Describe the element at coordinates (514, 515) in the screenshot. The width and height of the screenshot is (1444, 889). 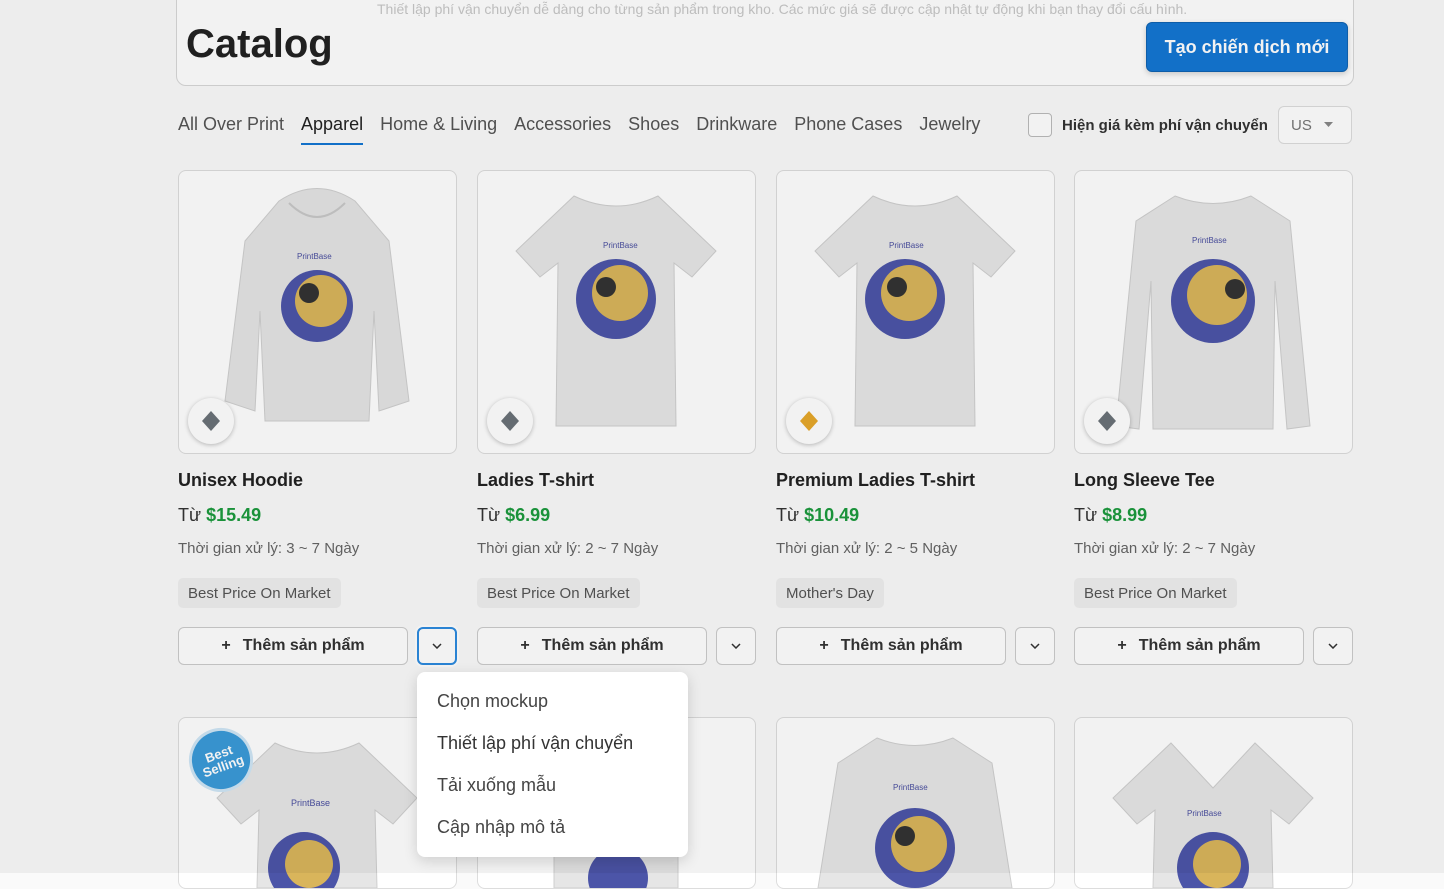
I see `product-price: Từ $6.99` at that location.